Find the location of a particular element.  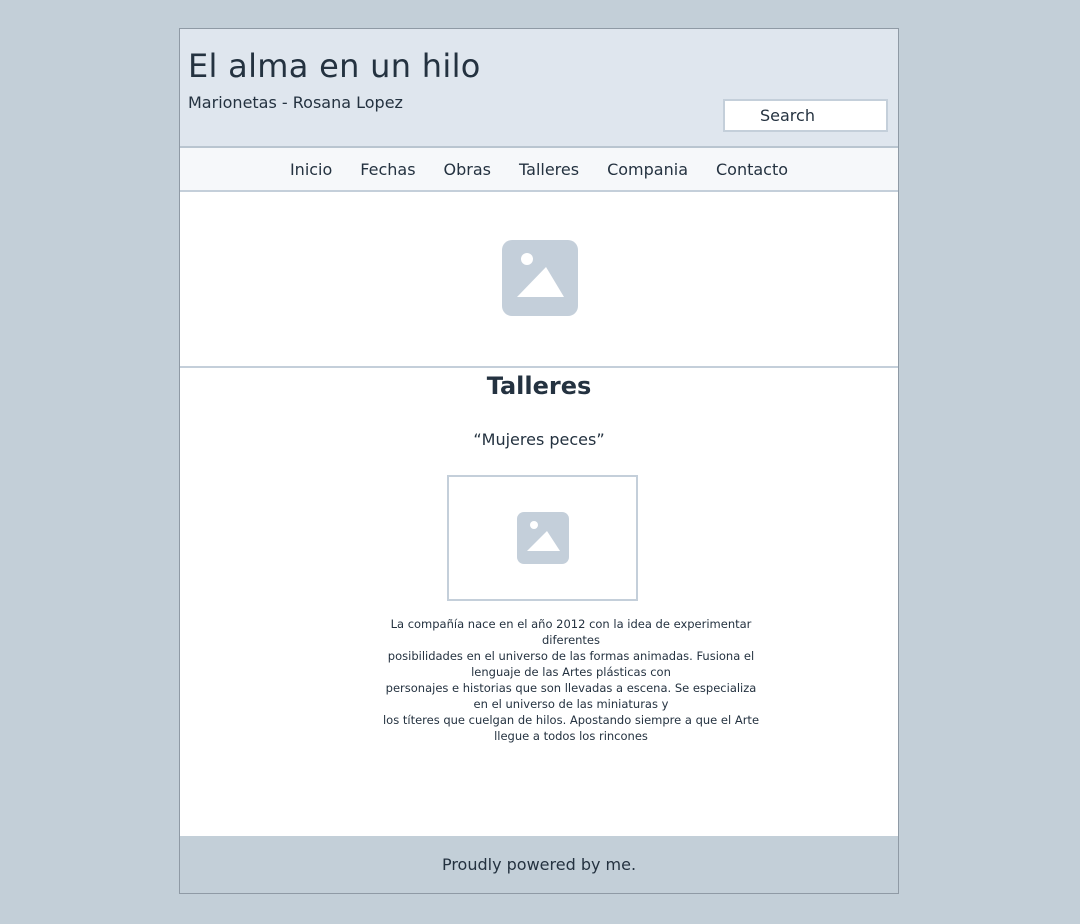

nav-item-obras: Obras is located at coordinates (467, 169).